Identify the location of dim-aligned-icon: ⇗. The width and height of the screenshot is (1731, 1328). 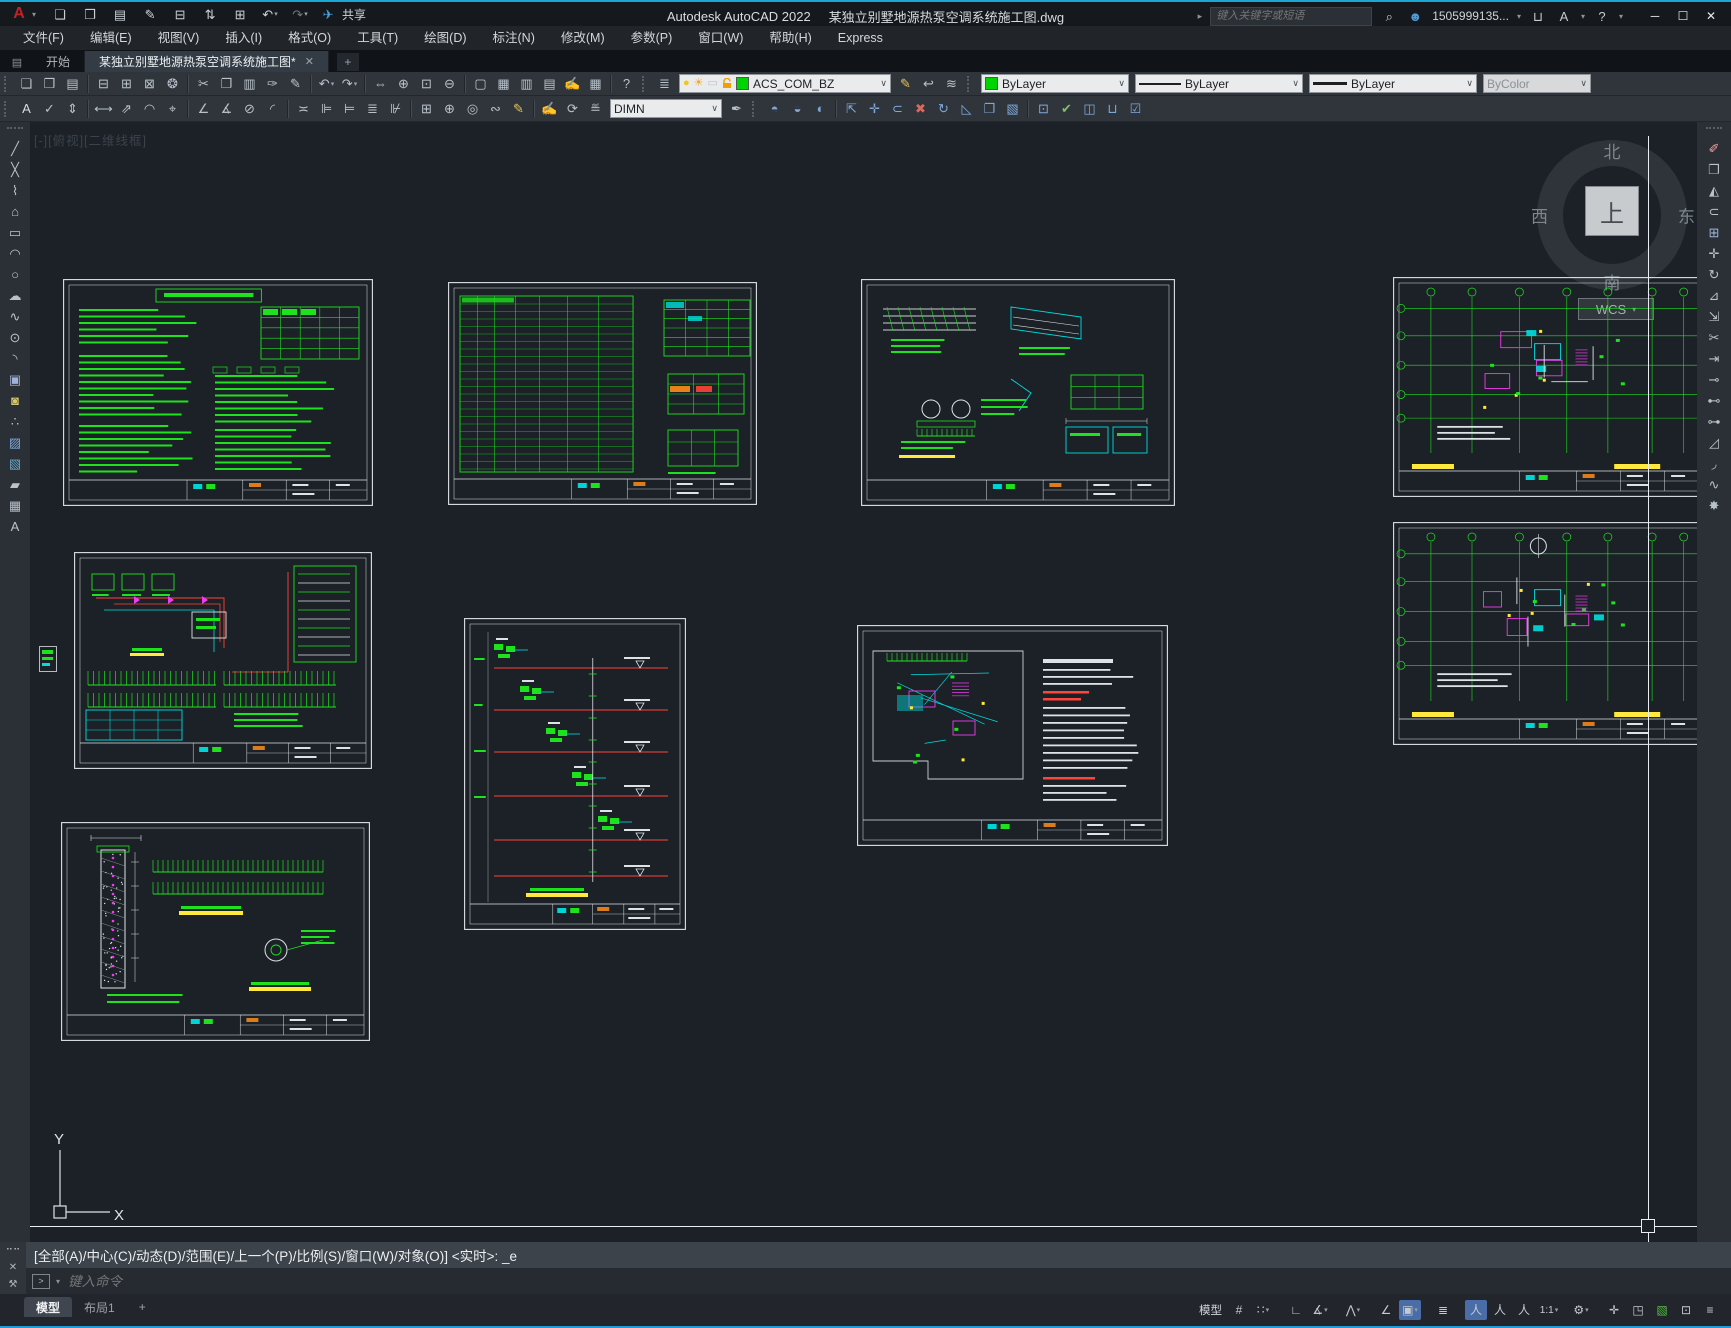
(126, 109).